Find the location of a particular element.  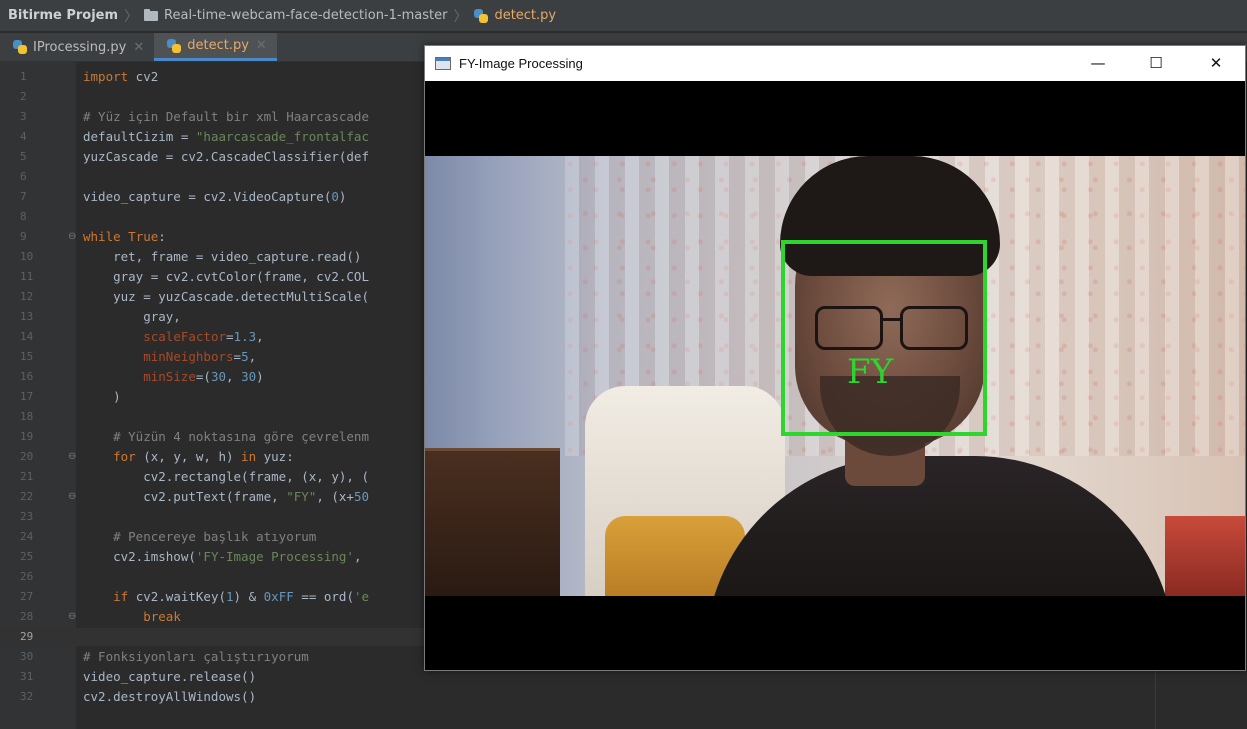

line-number: 20 is located at coordinates (27, 456).